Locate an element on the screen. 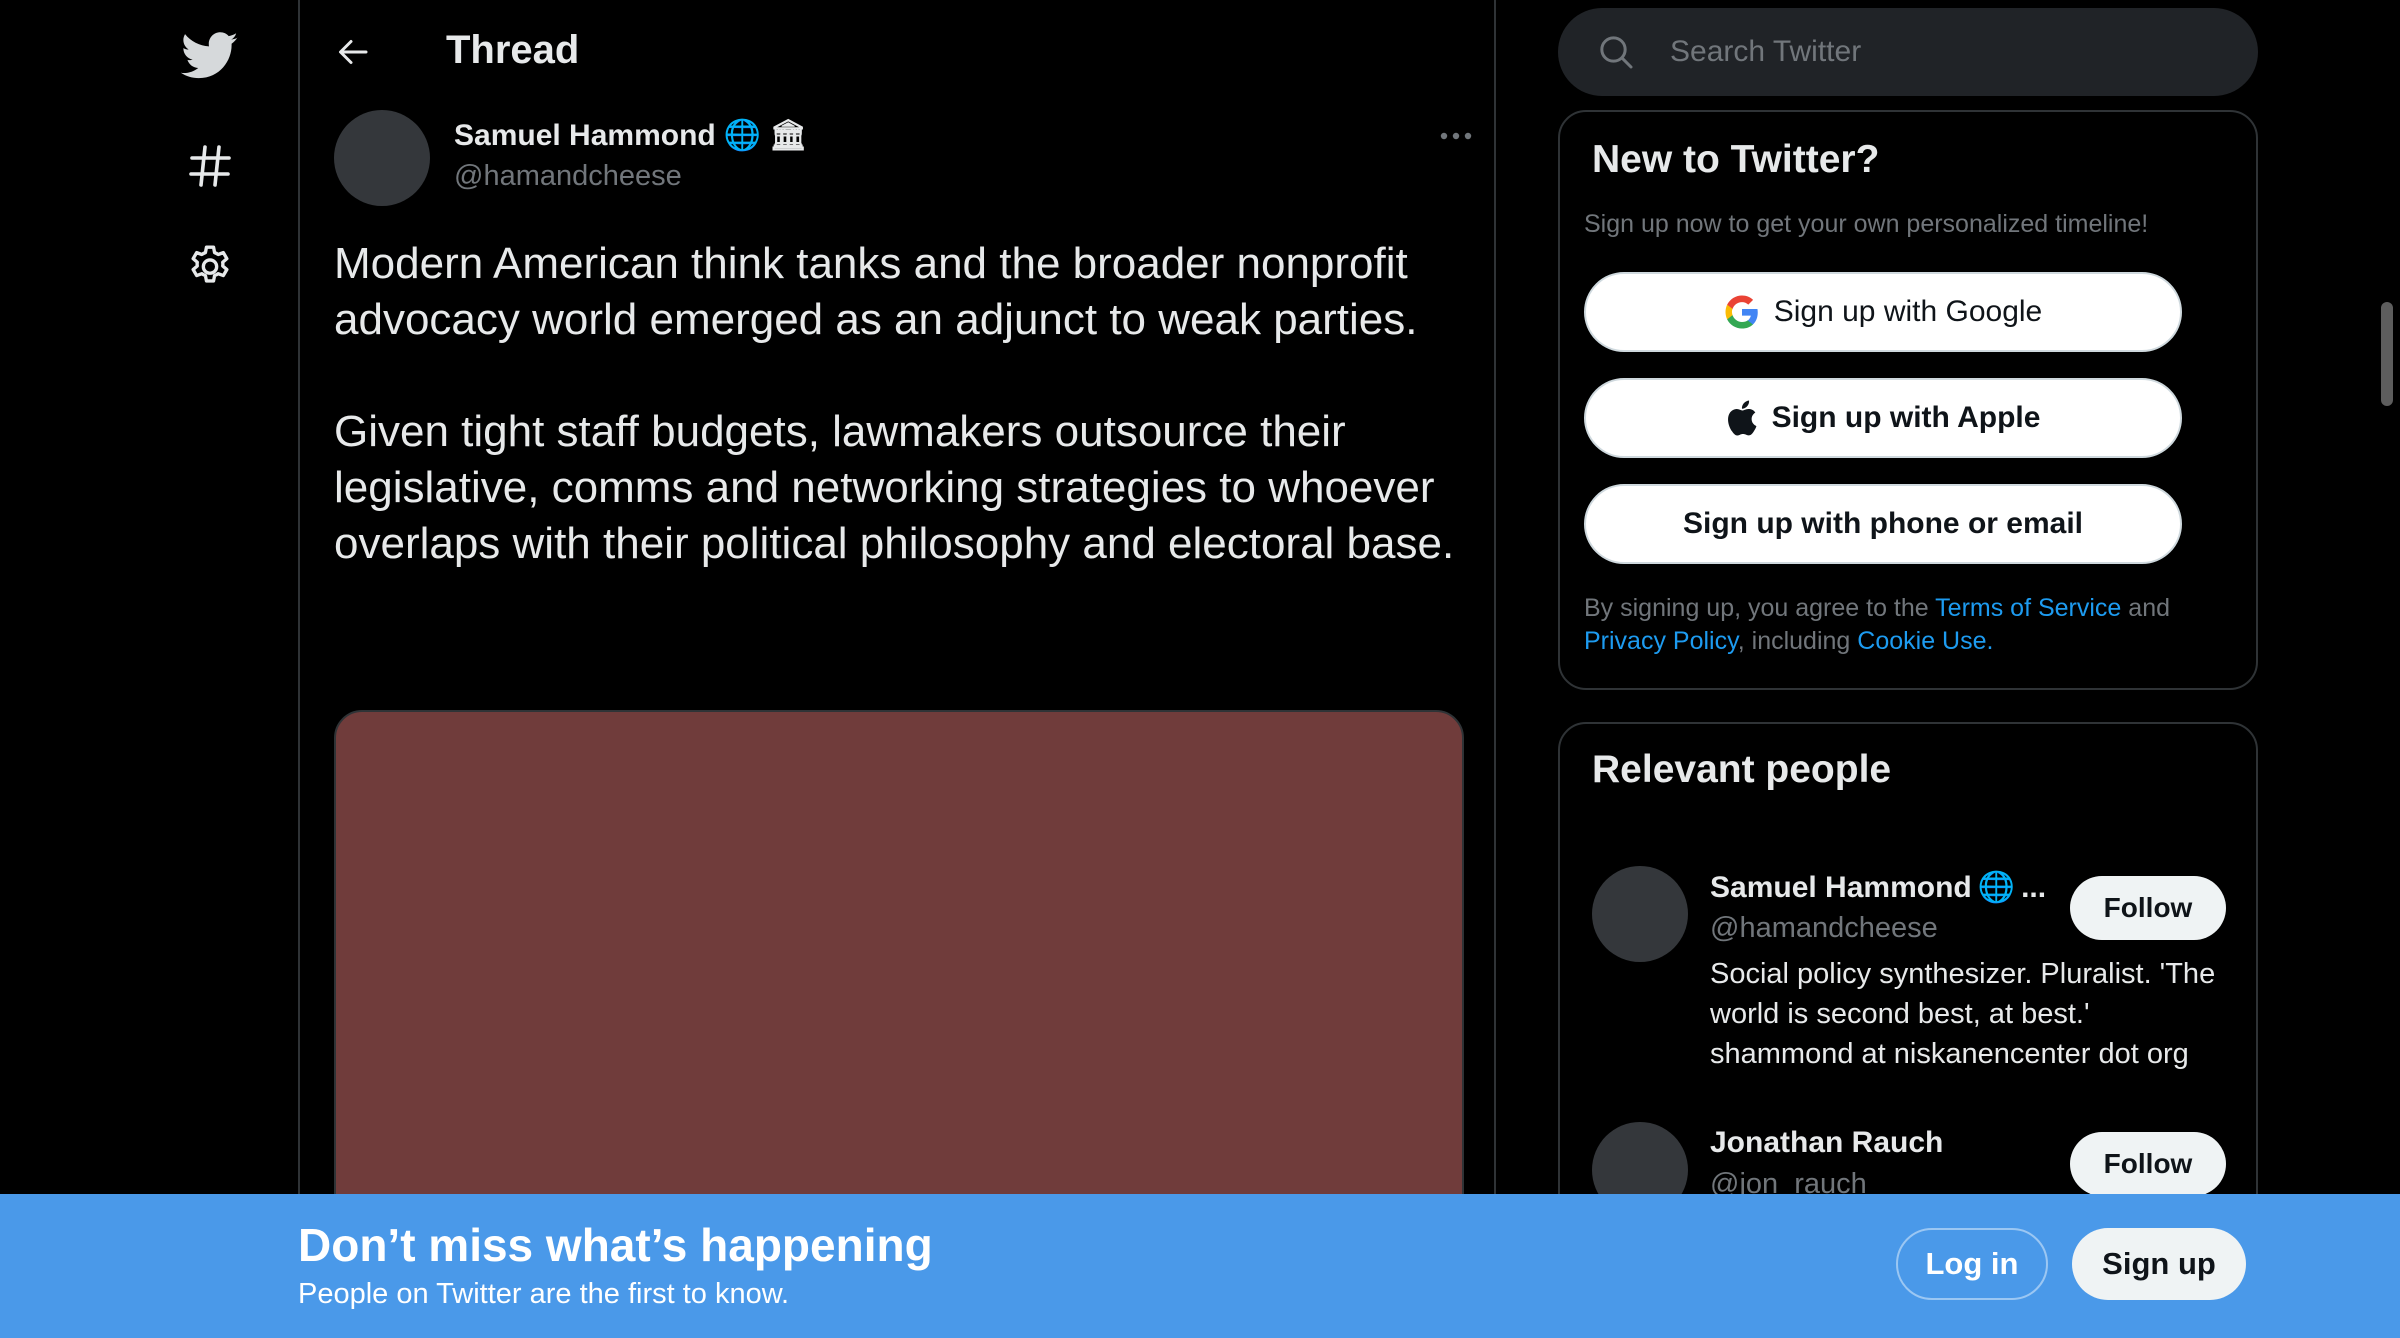  more-dots-icon is located at coordinates (1456, 136).